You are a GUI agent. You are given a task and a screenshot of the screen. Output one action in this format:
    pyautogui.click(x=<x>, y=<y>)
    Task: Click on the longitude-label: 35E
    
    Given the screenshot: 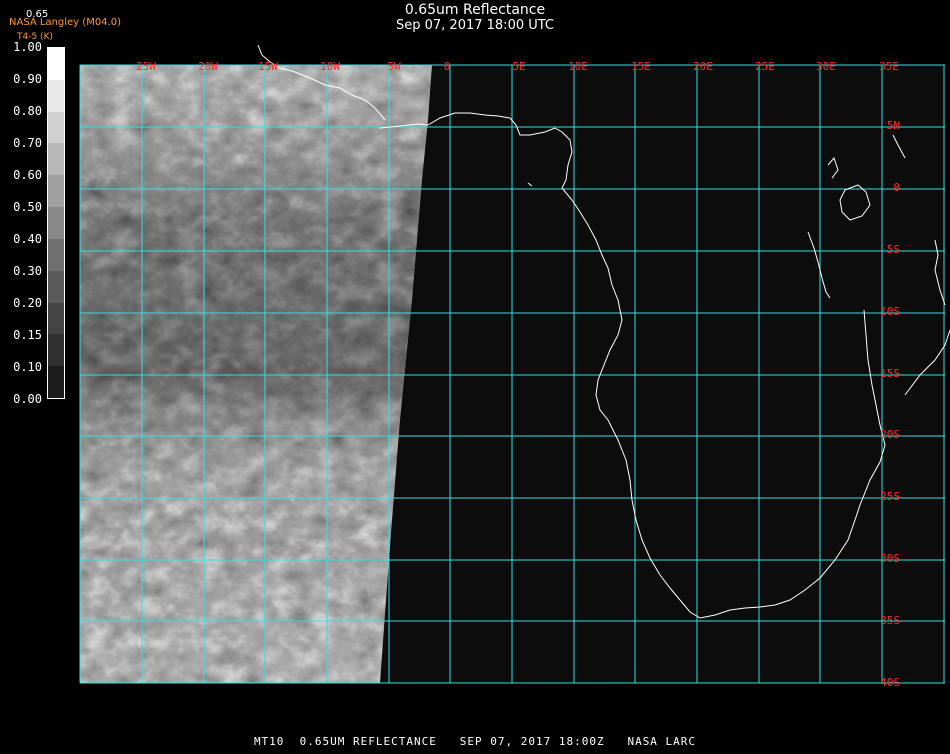 What is the action you would take?
    pyautogui.click(x=889, y=66)
    